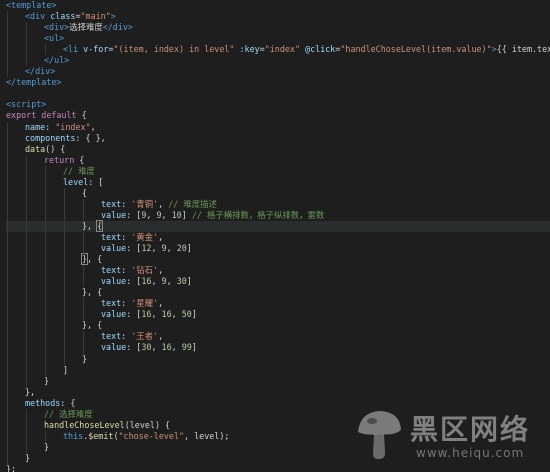  What do you see at coordinates (278, 82) in the screenshot?
I see `code-line: </template>` at bounding box center [278, 82].